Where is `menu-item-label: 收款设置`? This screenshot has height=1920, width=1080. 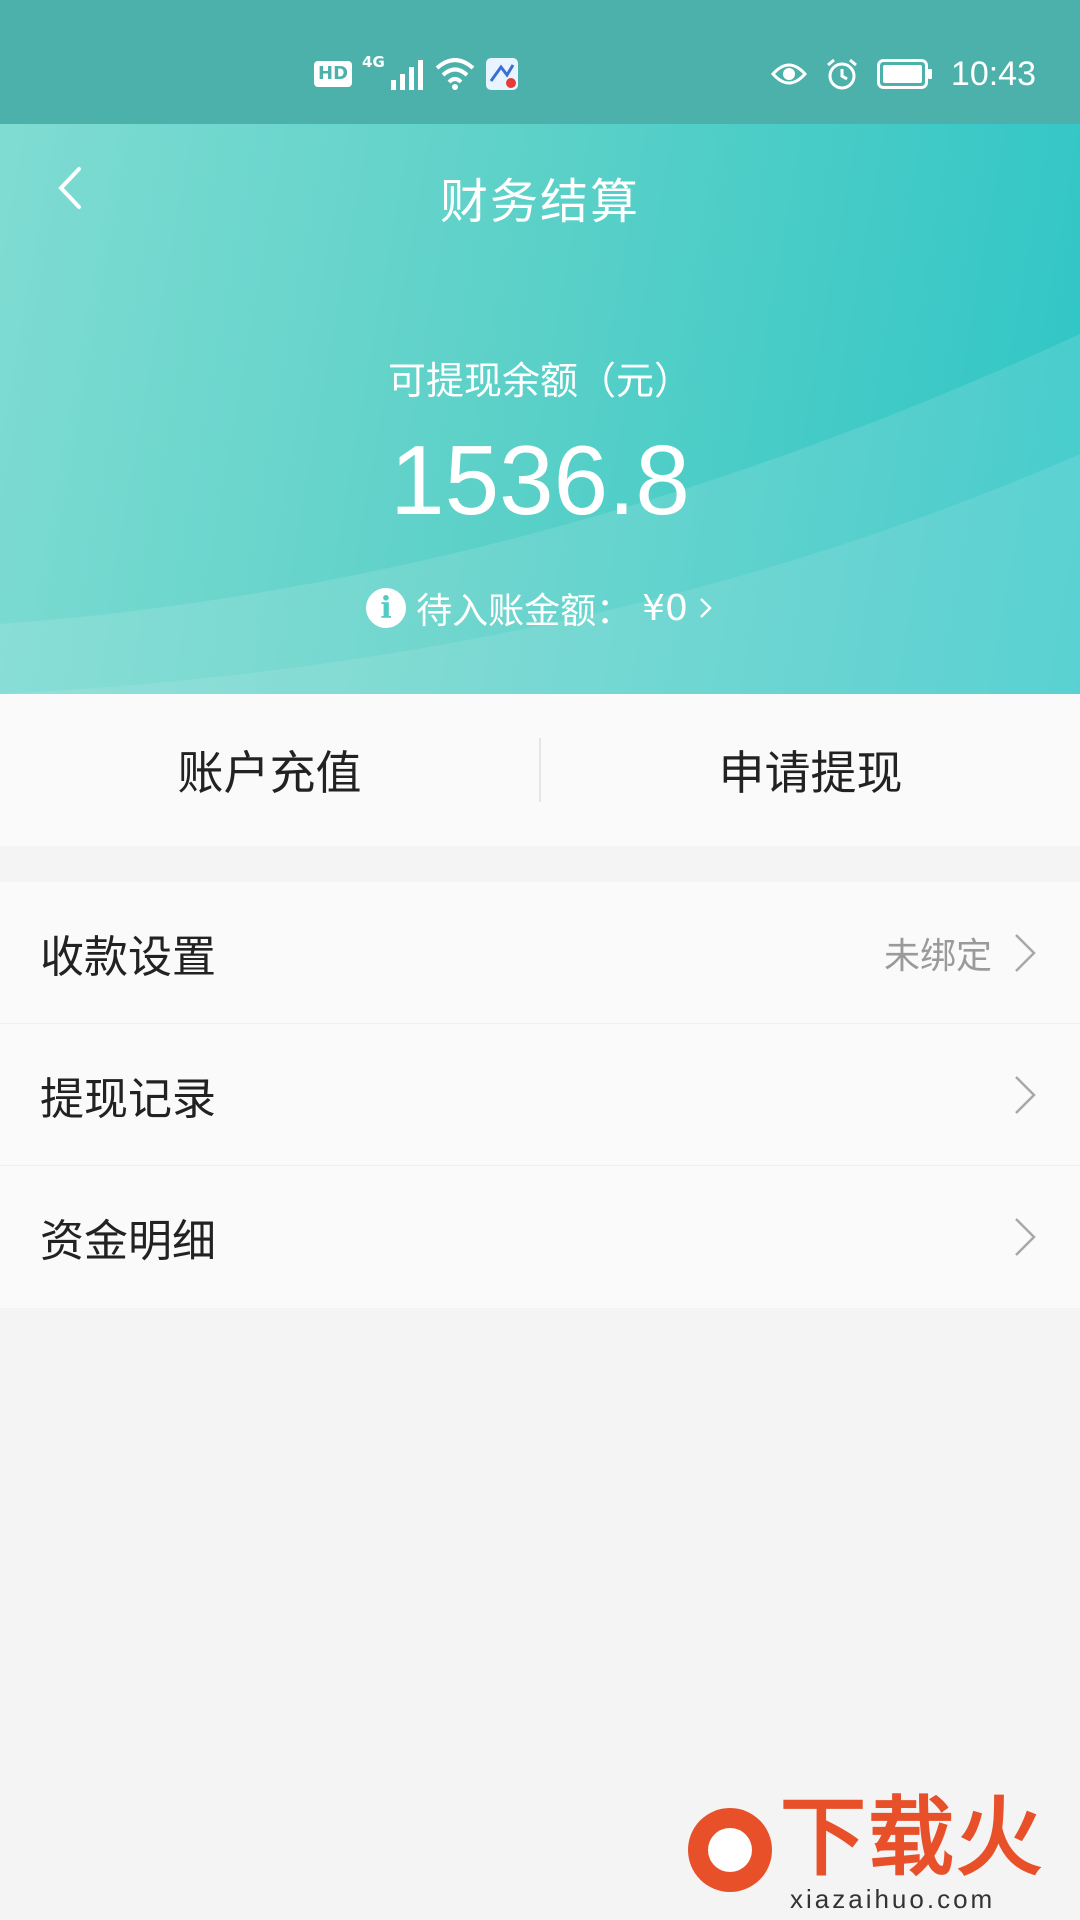 menu-item-label: 收款设置 is located at coordinates (128, 957).